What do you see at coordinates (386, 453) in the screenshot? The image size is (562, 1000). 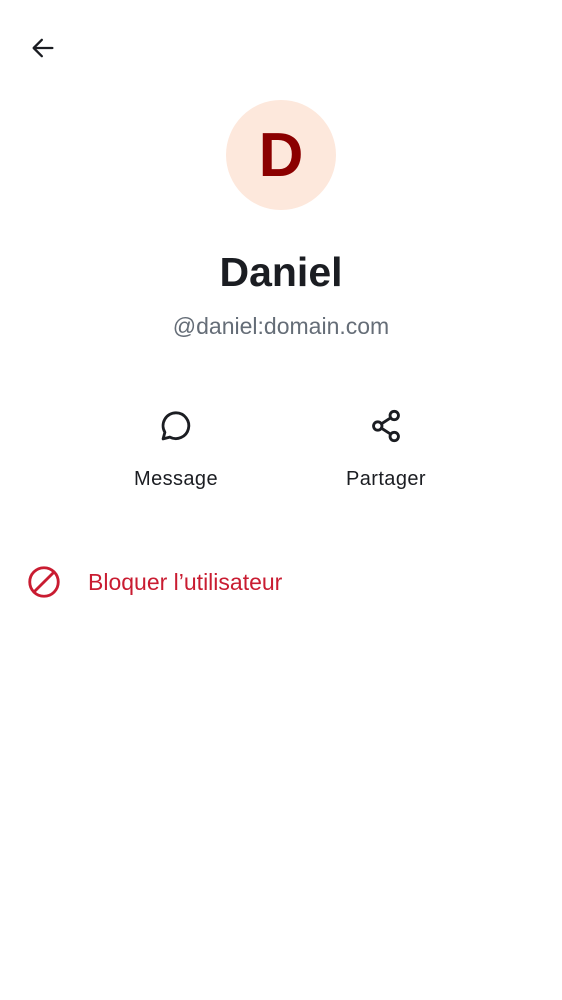 I see `share-button: Partager` at bounding box center [386, 453].